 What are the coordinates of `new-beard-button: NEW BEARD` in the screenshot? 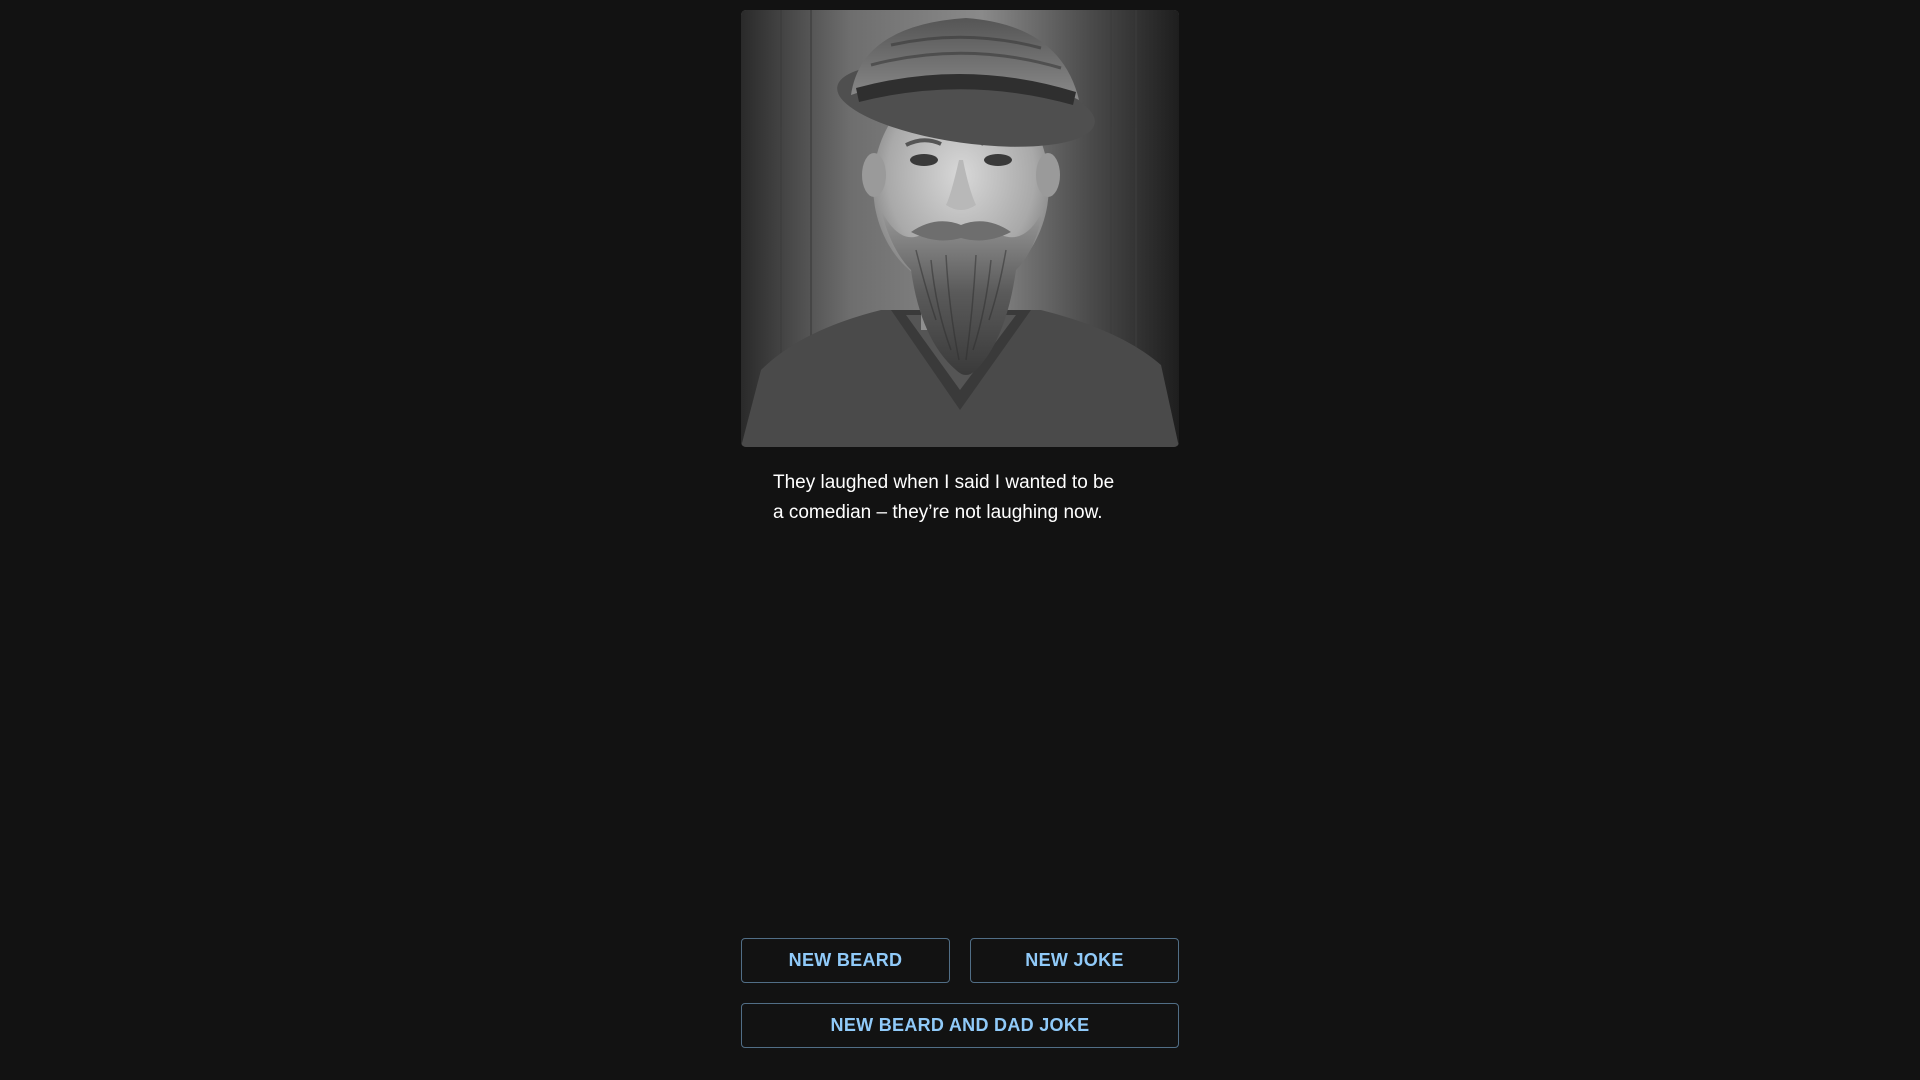 It's located at (845, 960).